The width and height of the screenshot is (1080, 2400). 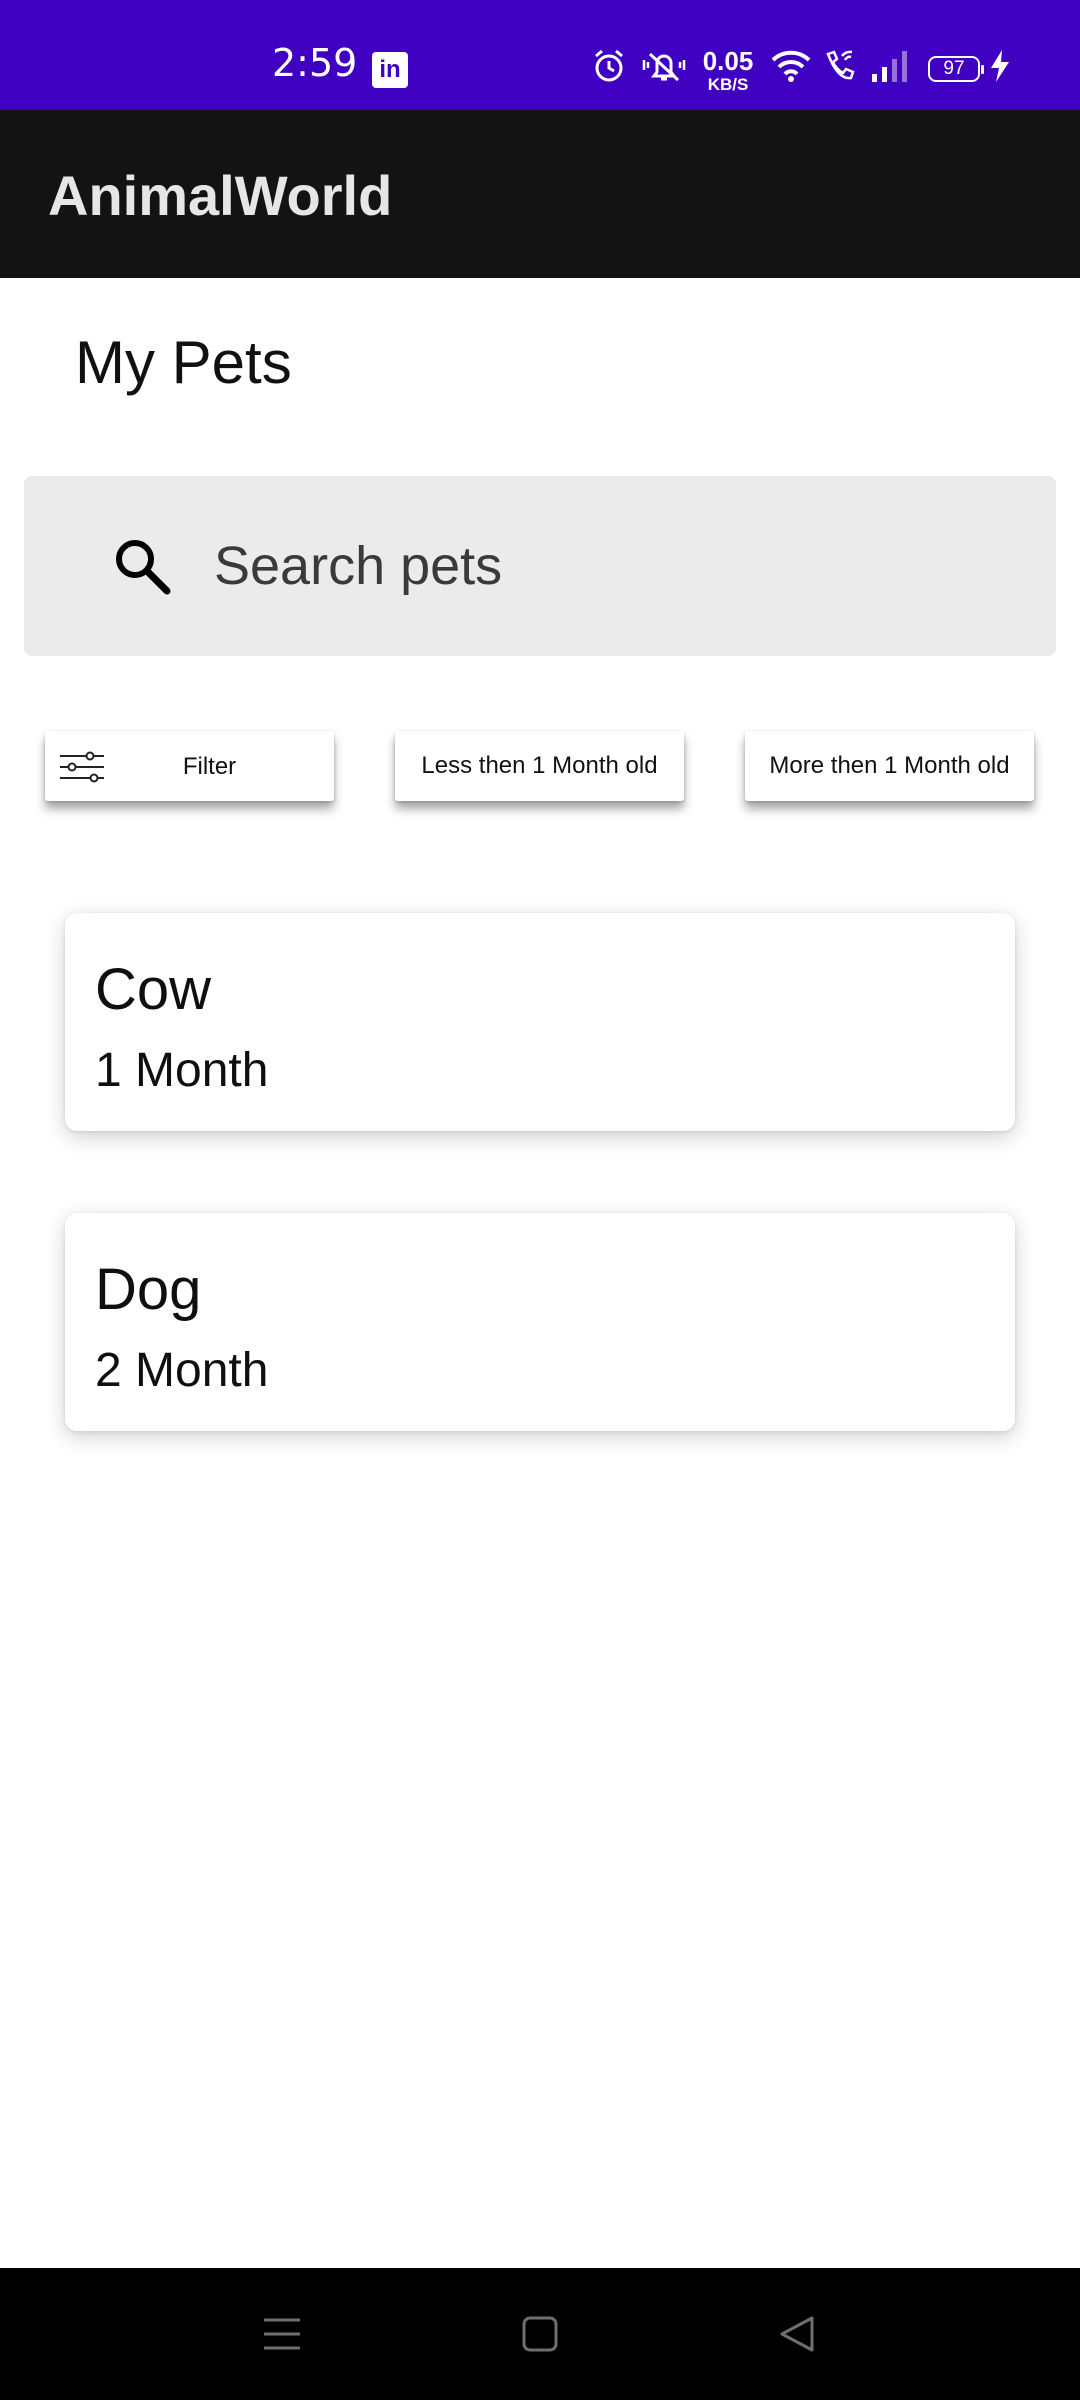 I want to click on filter-button: Filter, so click(x=189, y=766).